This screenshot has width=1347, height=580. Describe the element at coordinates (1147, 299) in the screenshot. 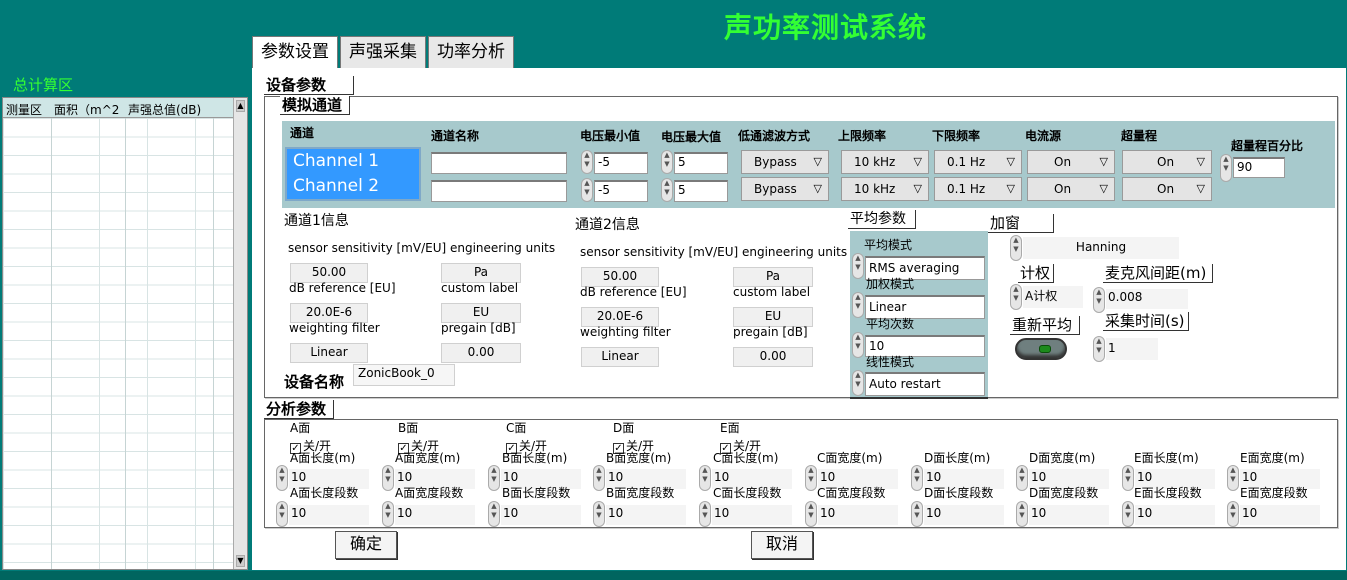

I see `mic-spacing-field: 0.008` at that location.